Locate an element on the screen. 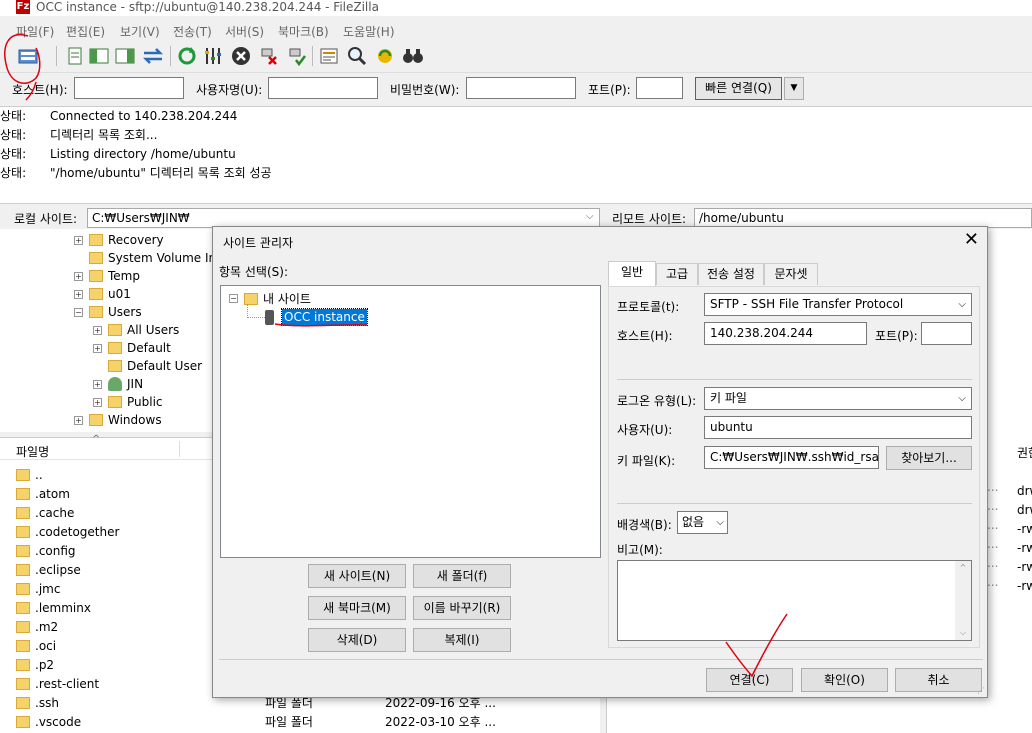 Image resolution: width=1032 pixels, height=733 pixels. close-icon: ✕ is located at coordinates (971, 239).